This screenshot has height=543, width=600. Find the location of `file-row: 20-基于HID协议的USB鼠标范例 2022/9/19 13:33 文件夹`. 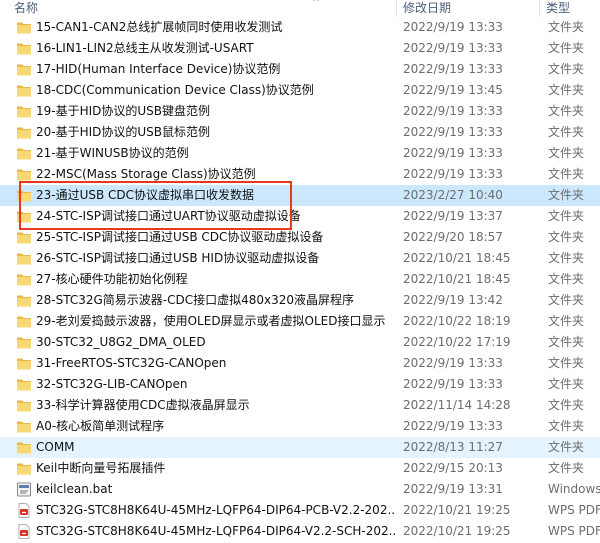

file-row: 20-基于HID协议的USB鼠标范例 2022/9/19 13:33 文件夹 is located at coordinates (300, 132).